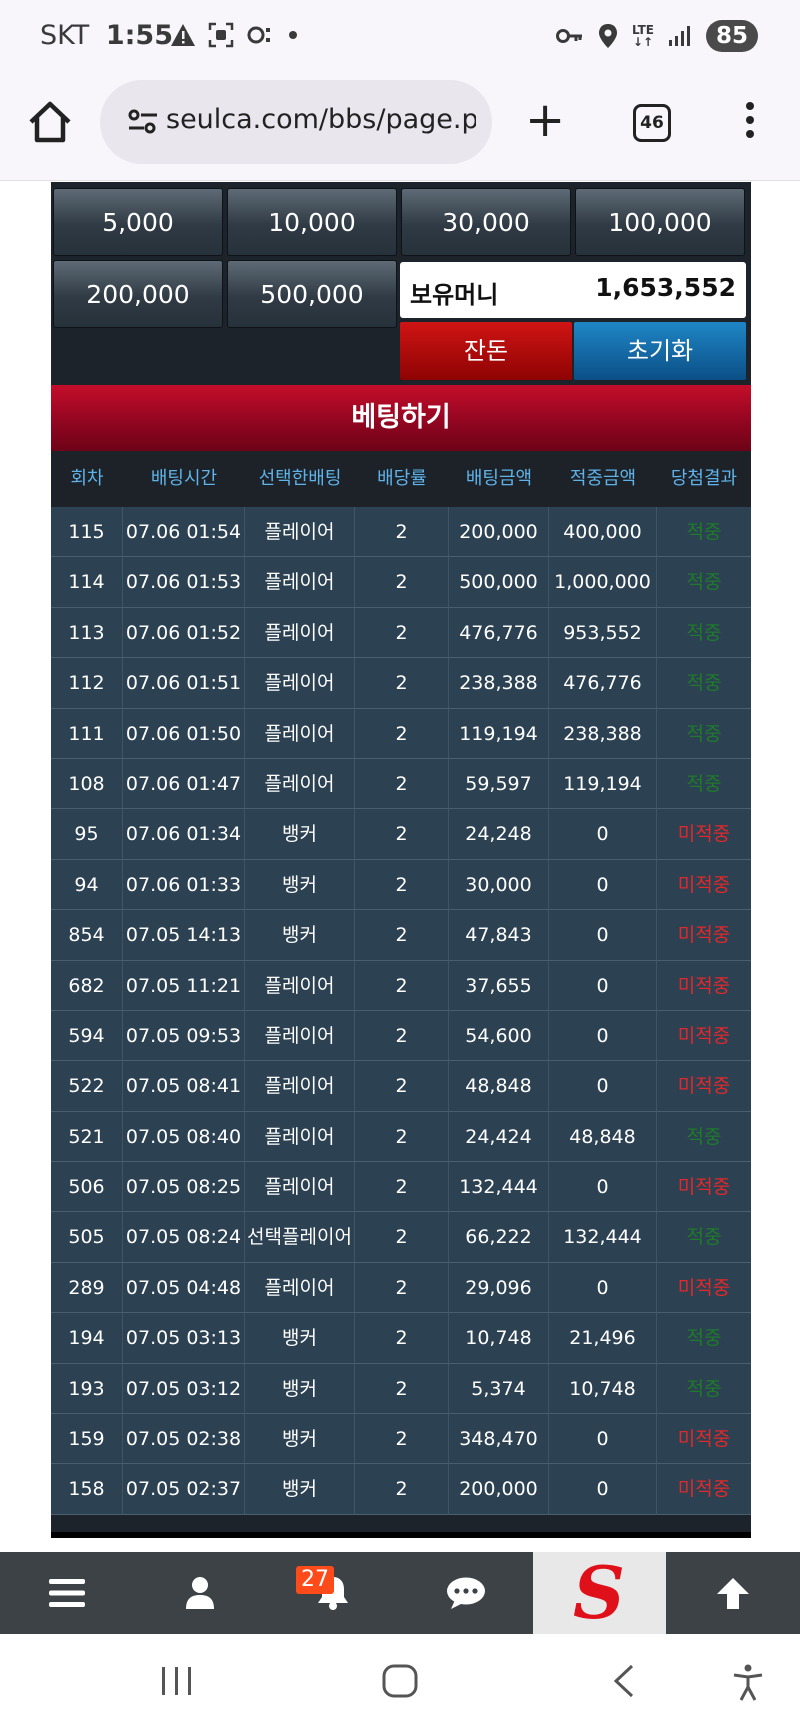  What do you see at coordinates (184, 478) in the screenshot?
I see `column-header: 배팅시간` at bounding box center [184, 478].